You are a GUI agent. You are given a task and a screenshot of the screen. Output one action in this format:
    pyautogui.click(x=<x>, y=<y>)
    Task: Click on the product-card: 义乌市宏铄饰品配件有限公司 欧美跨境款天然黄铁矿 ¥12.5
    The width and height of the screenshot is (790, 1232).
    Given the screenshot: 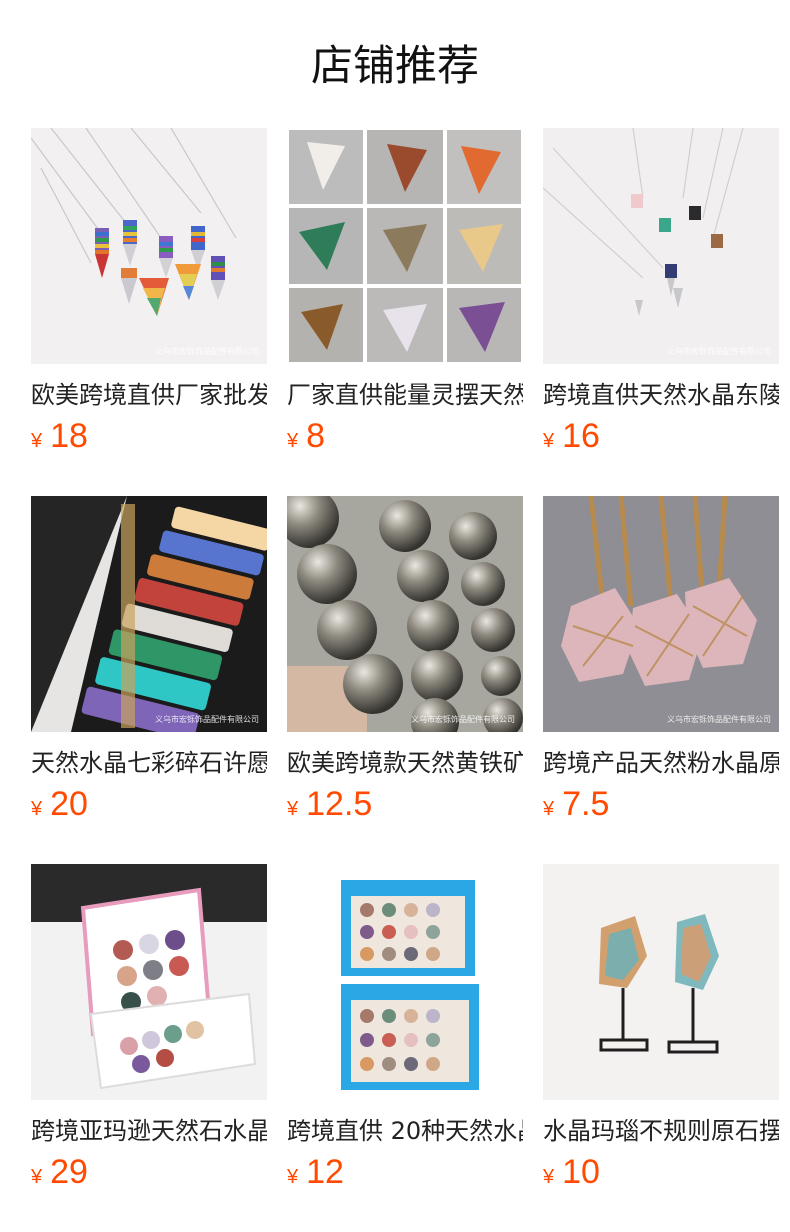 What is the action you would take?
    pyautogui.click(x=405, y=680)
    